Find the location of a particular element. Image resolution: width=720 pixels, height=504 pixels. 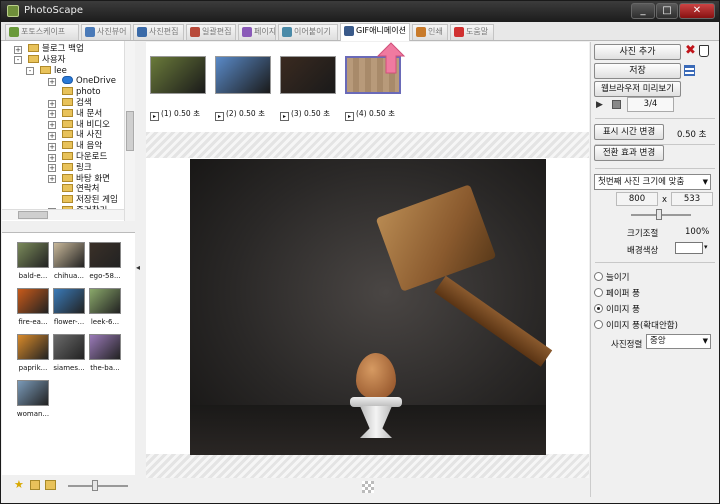

maximize-button: □ is located at coordinates (667, 11).